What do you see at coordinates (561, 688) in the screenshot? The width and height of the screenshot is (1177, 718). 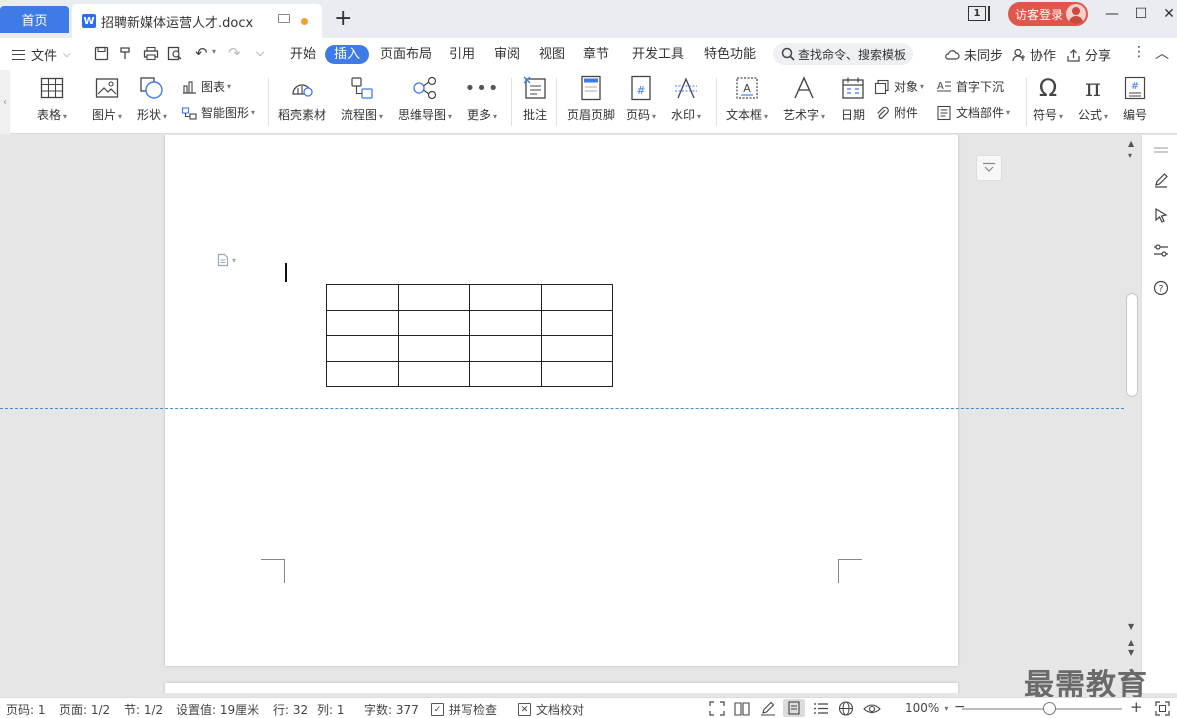 I see `next-document-page` at bounding box center [561, 688].